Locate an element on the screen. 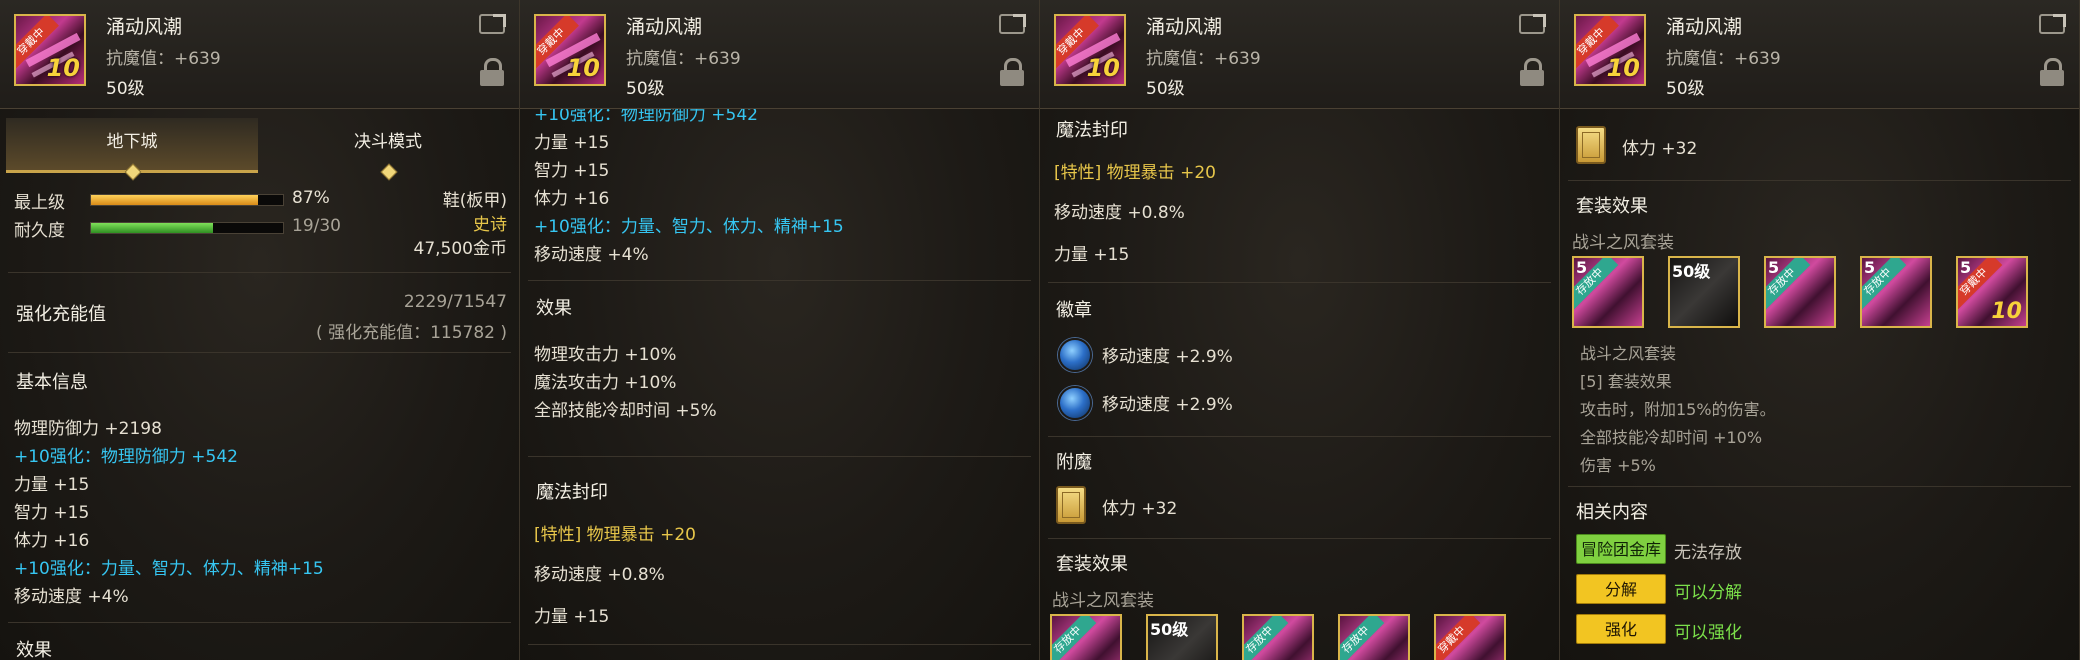 The height and width of the screenshot is (660, 2080). durability-bar is located at coordinates (187, 228).